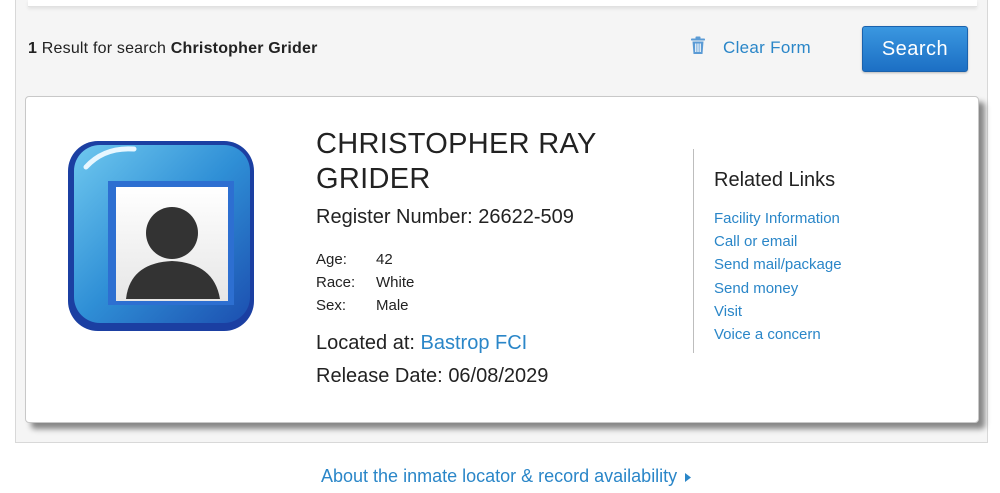 Image resolution: width=1000 pixels, height=493 pixels. Describe the element at coordinates (775, 180) in the screenshot. I see `related-links-title: Related Links` at that location.